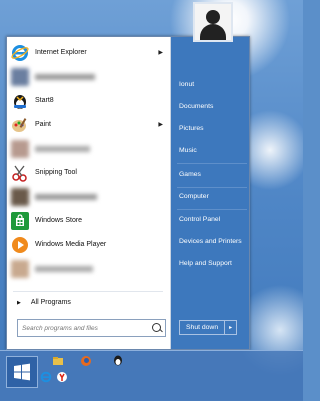  I want to click on start8-icon, so click(20, 101).